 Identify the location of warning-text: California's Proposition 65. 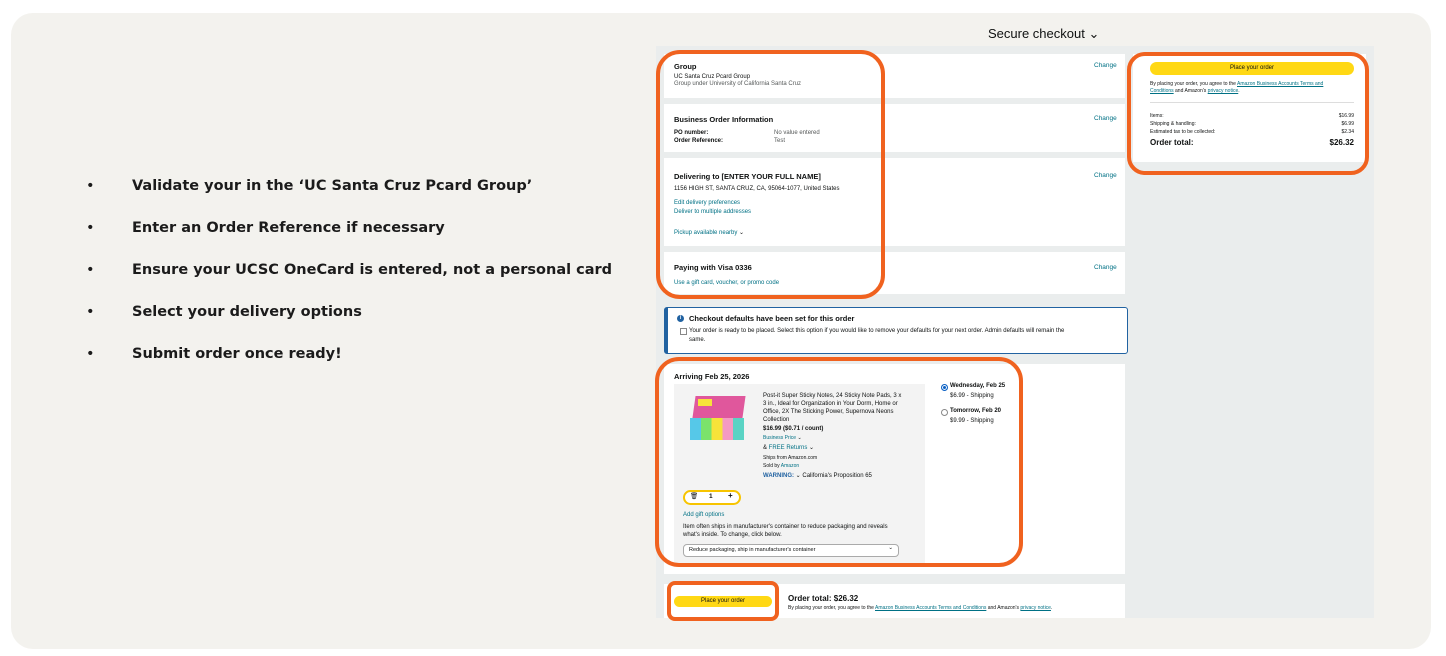
(837, 476).